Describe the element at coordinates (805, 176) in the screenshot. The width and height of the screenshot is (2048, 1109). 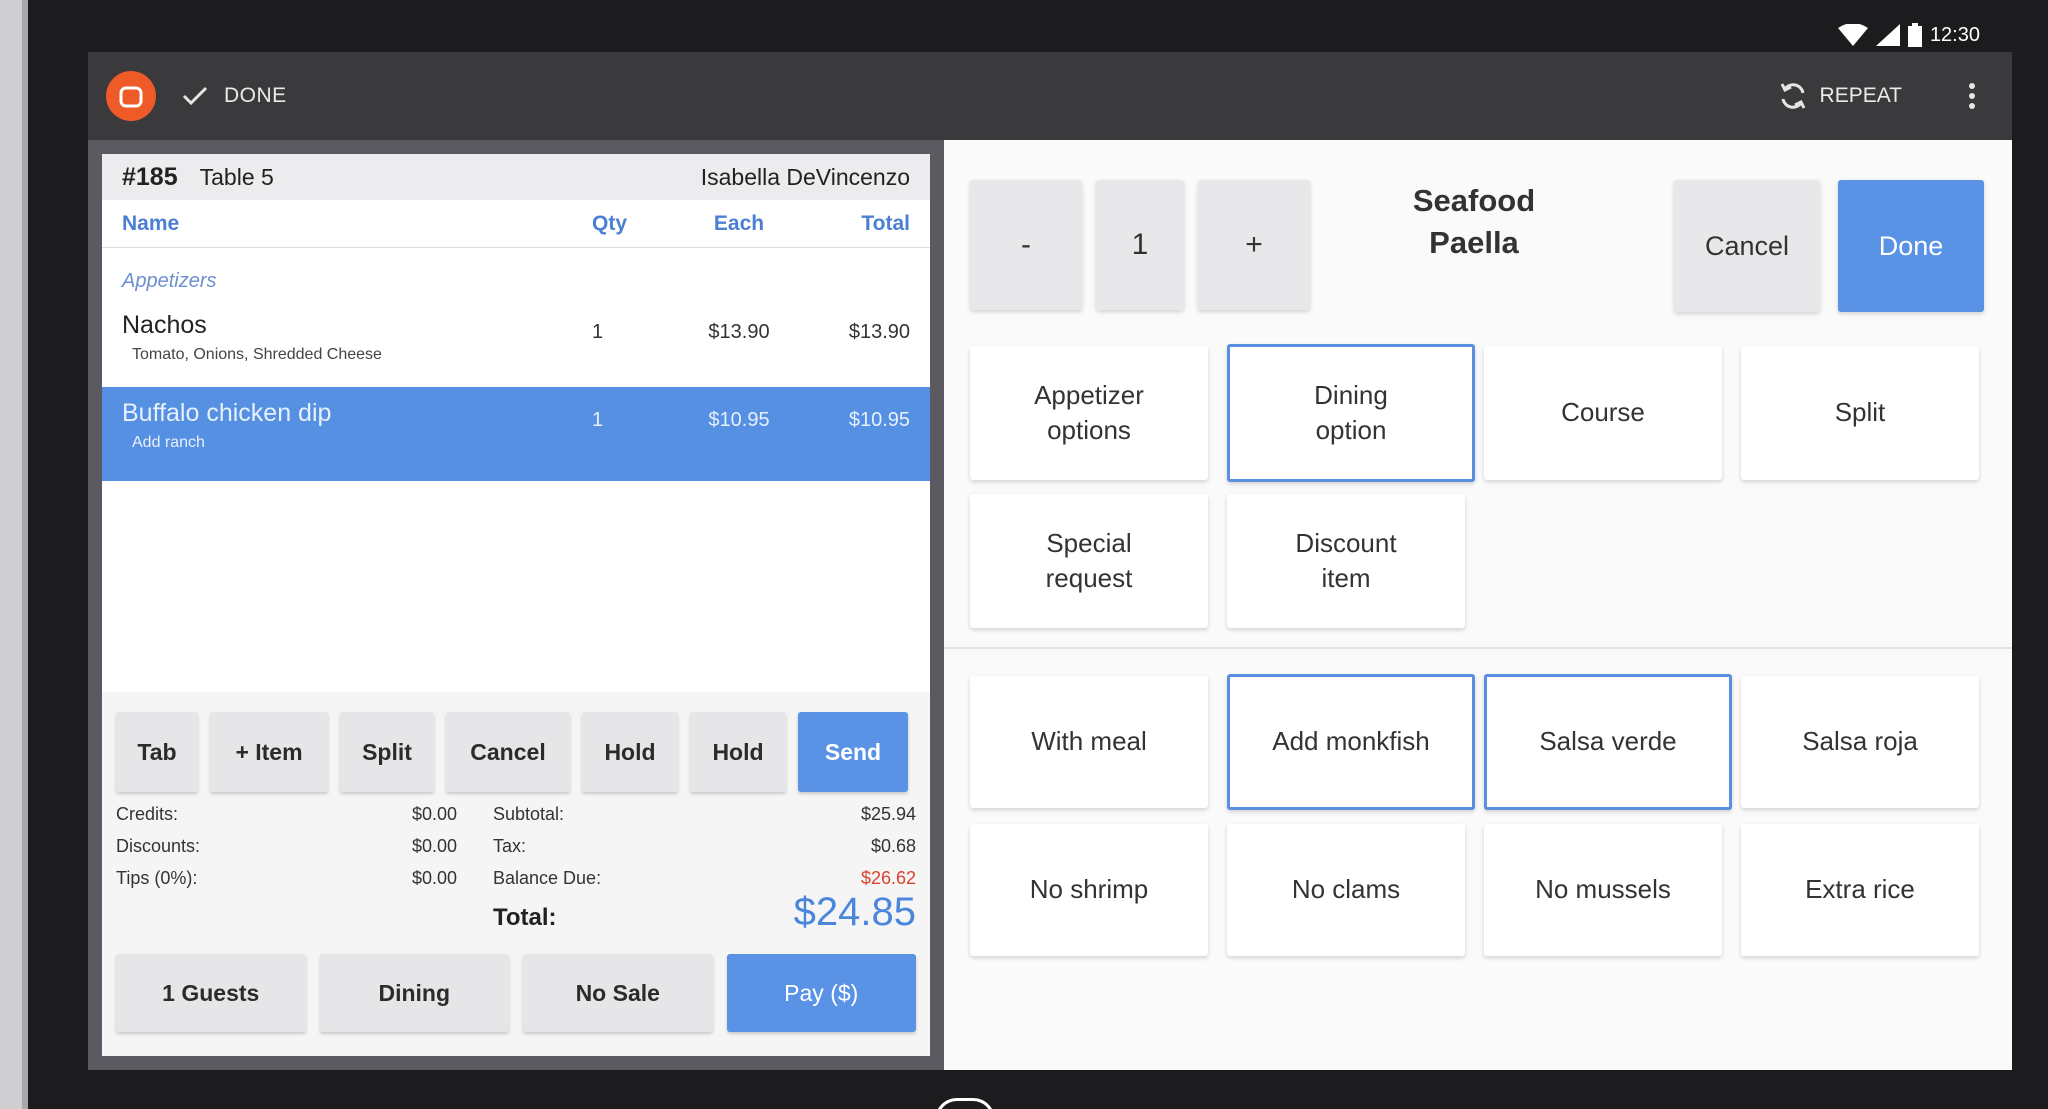
I see `server-name: Isabella DeVincenzo` at that location.